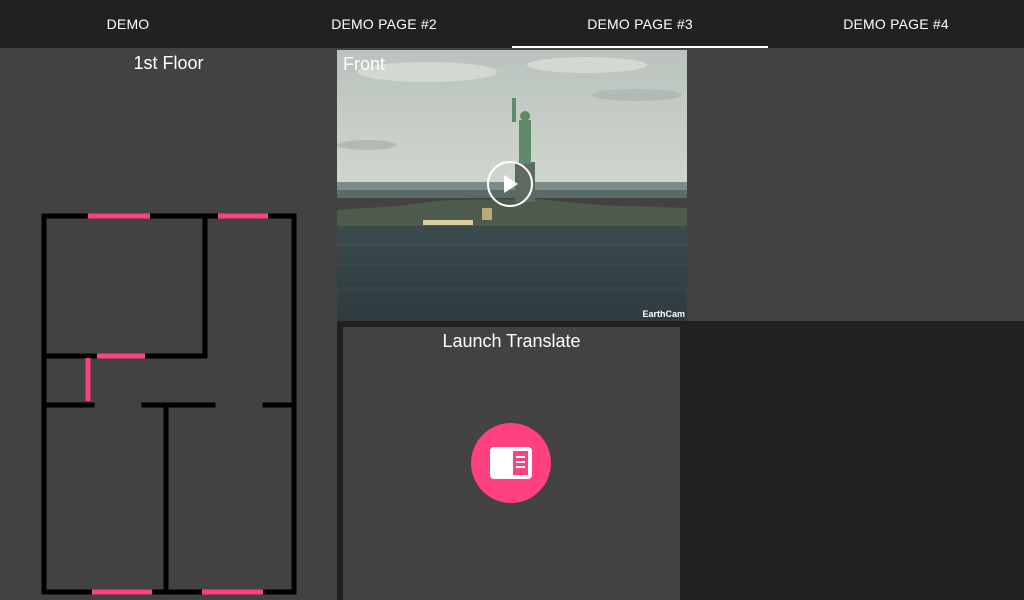 The width and height of the screenshot is (1024, 600). I want to click on camera-label: Front, so click(364, 64).